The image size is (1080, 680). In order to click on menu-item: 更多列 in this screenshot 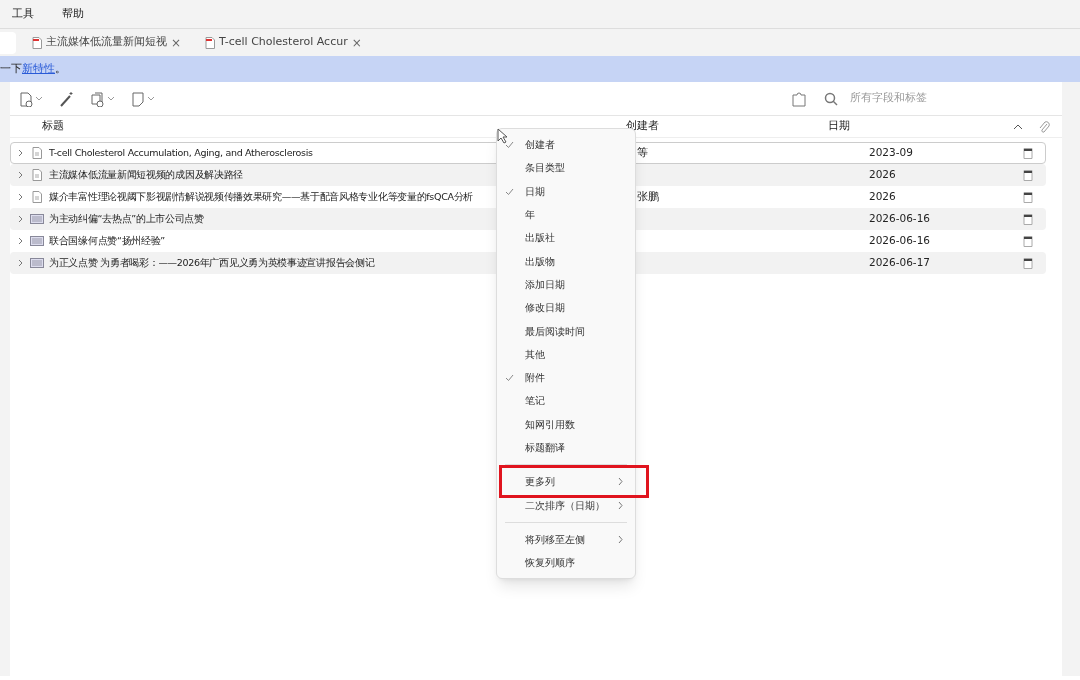, I will do `click(566, 482)`.